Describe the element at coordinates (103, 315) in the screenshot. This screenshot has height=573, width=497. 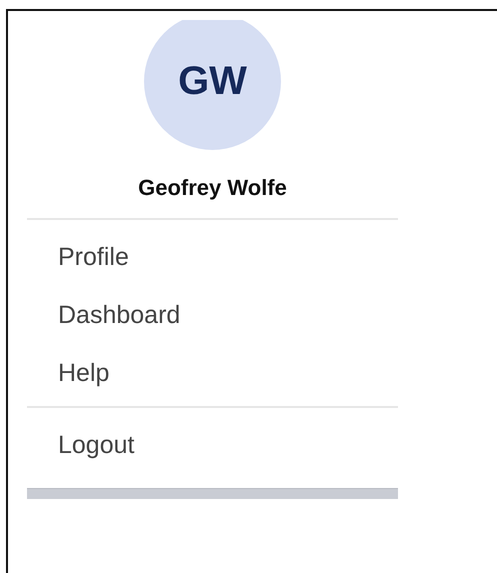
I see `menu-item: Dashboard` at that location.